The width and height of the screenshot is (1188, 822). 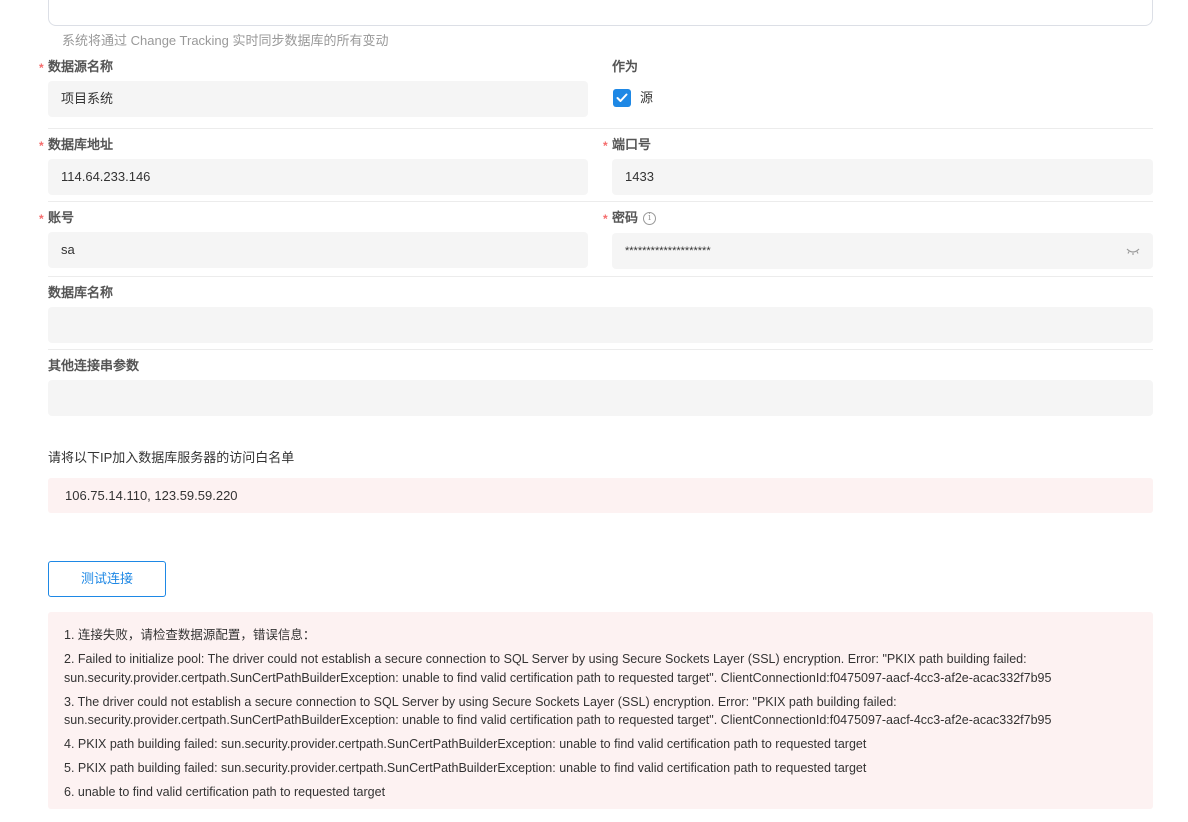 I want to click on port-label: * 端口号, so click(x=627, y=145).